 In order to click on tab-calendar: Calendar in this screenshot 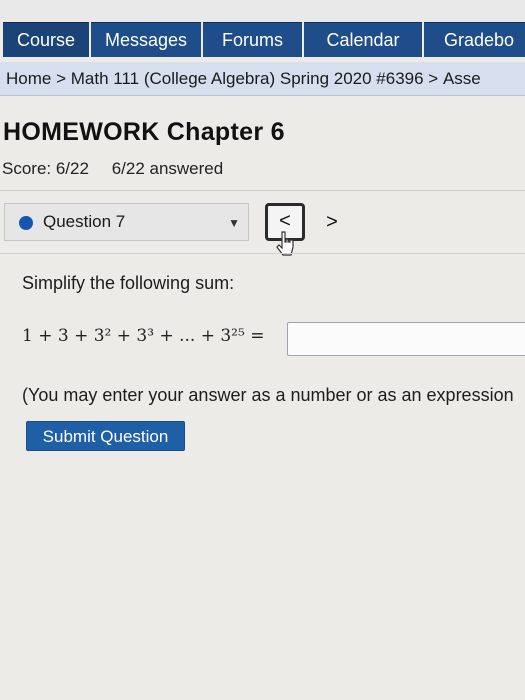, I will do `click(363, 39)`.